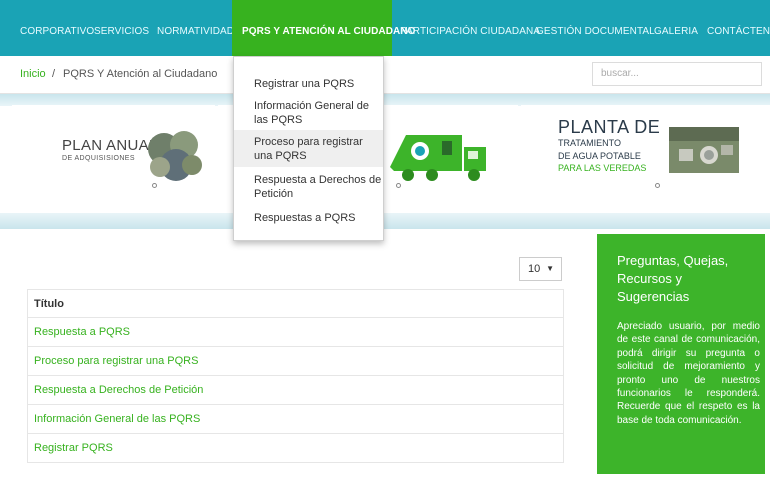  Describe the element at coordinates (57, 32) in the screenshot. I see `nav-item-corporativo: CORPORATIVO` at that location.